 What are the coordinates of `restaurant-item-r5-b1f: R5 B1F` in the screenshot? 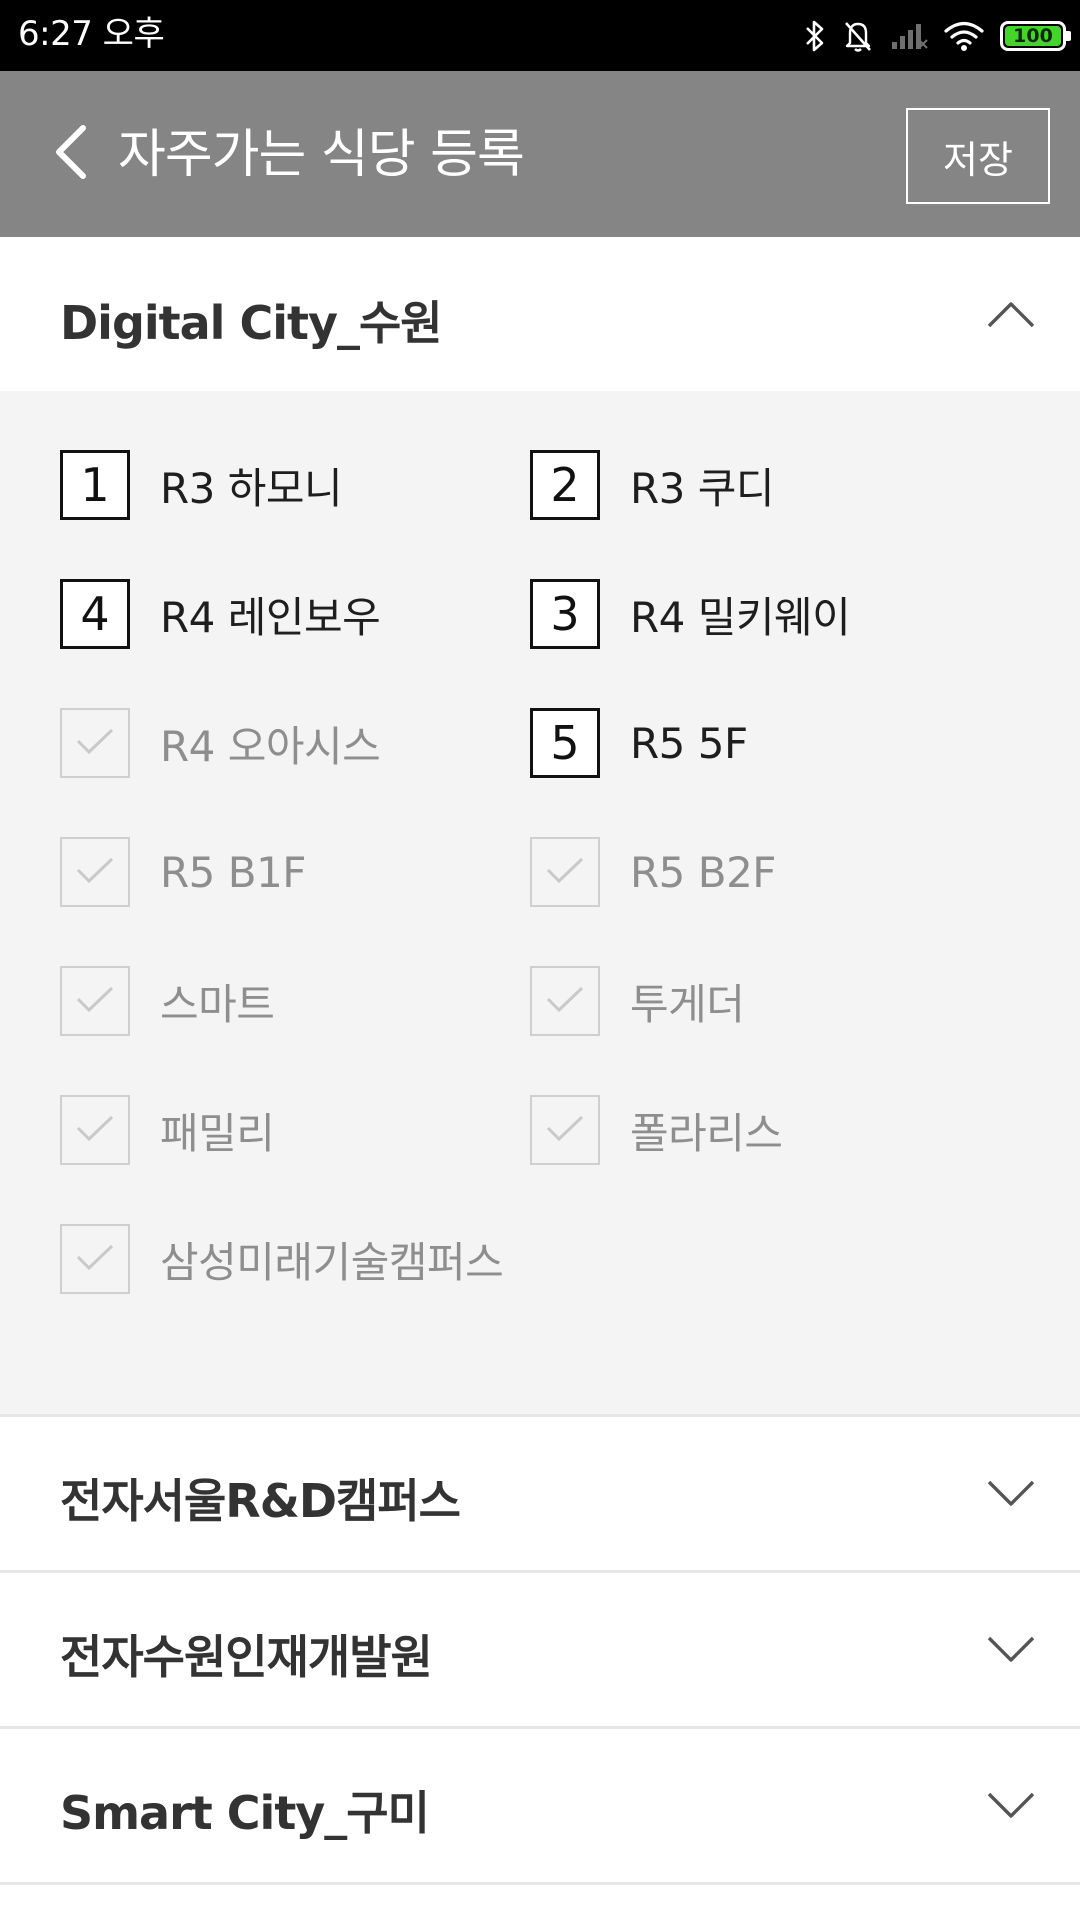 It's located at (183, 872).